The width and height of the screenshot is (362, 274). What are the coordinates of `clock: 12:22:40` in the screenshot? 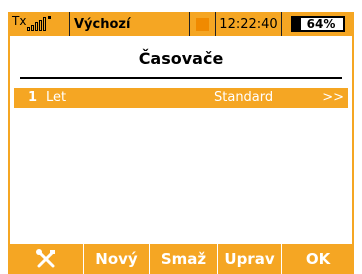 It's located at (249, 24).